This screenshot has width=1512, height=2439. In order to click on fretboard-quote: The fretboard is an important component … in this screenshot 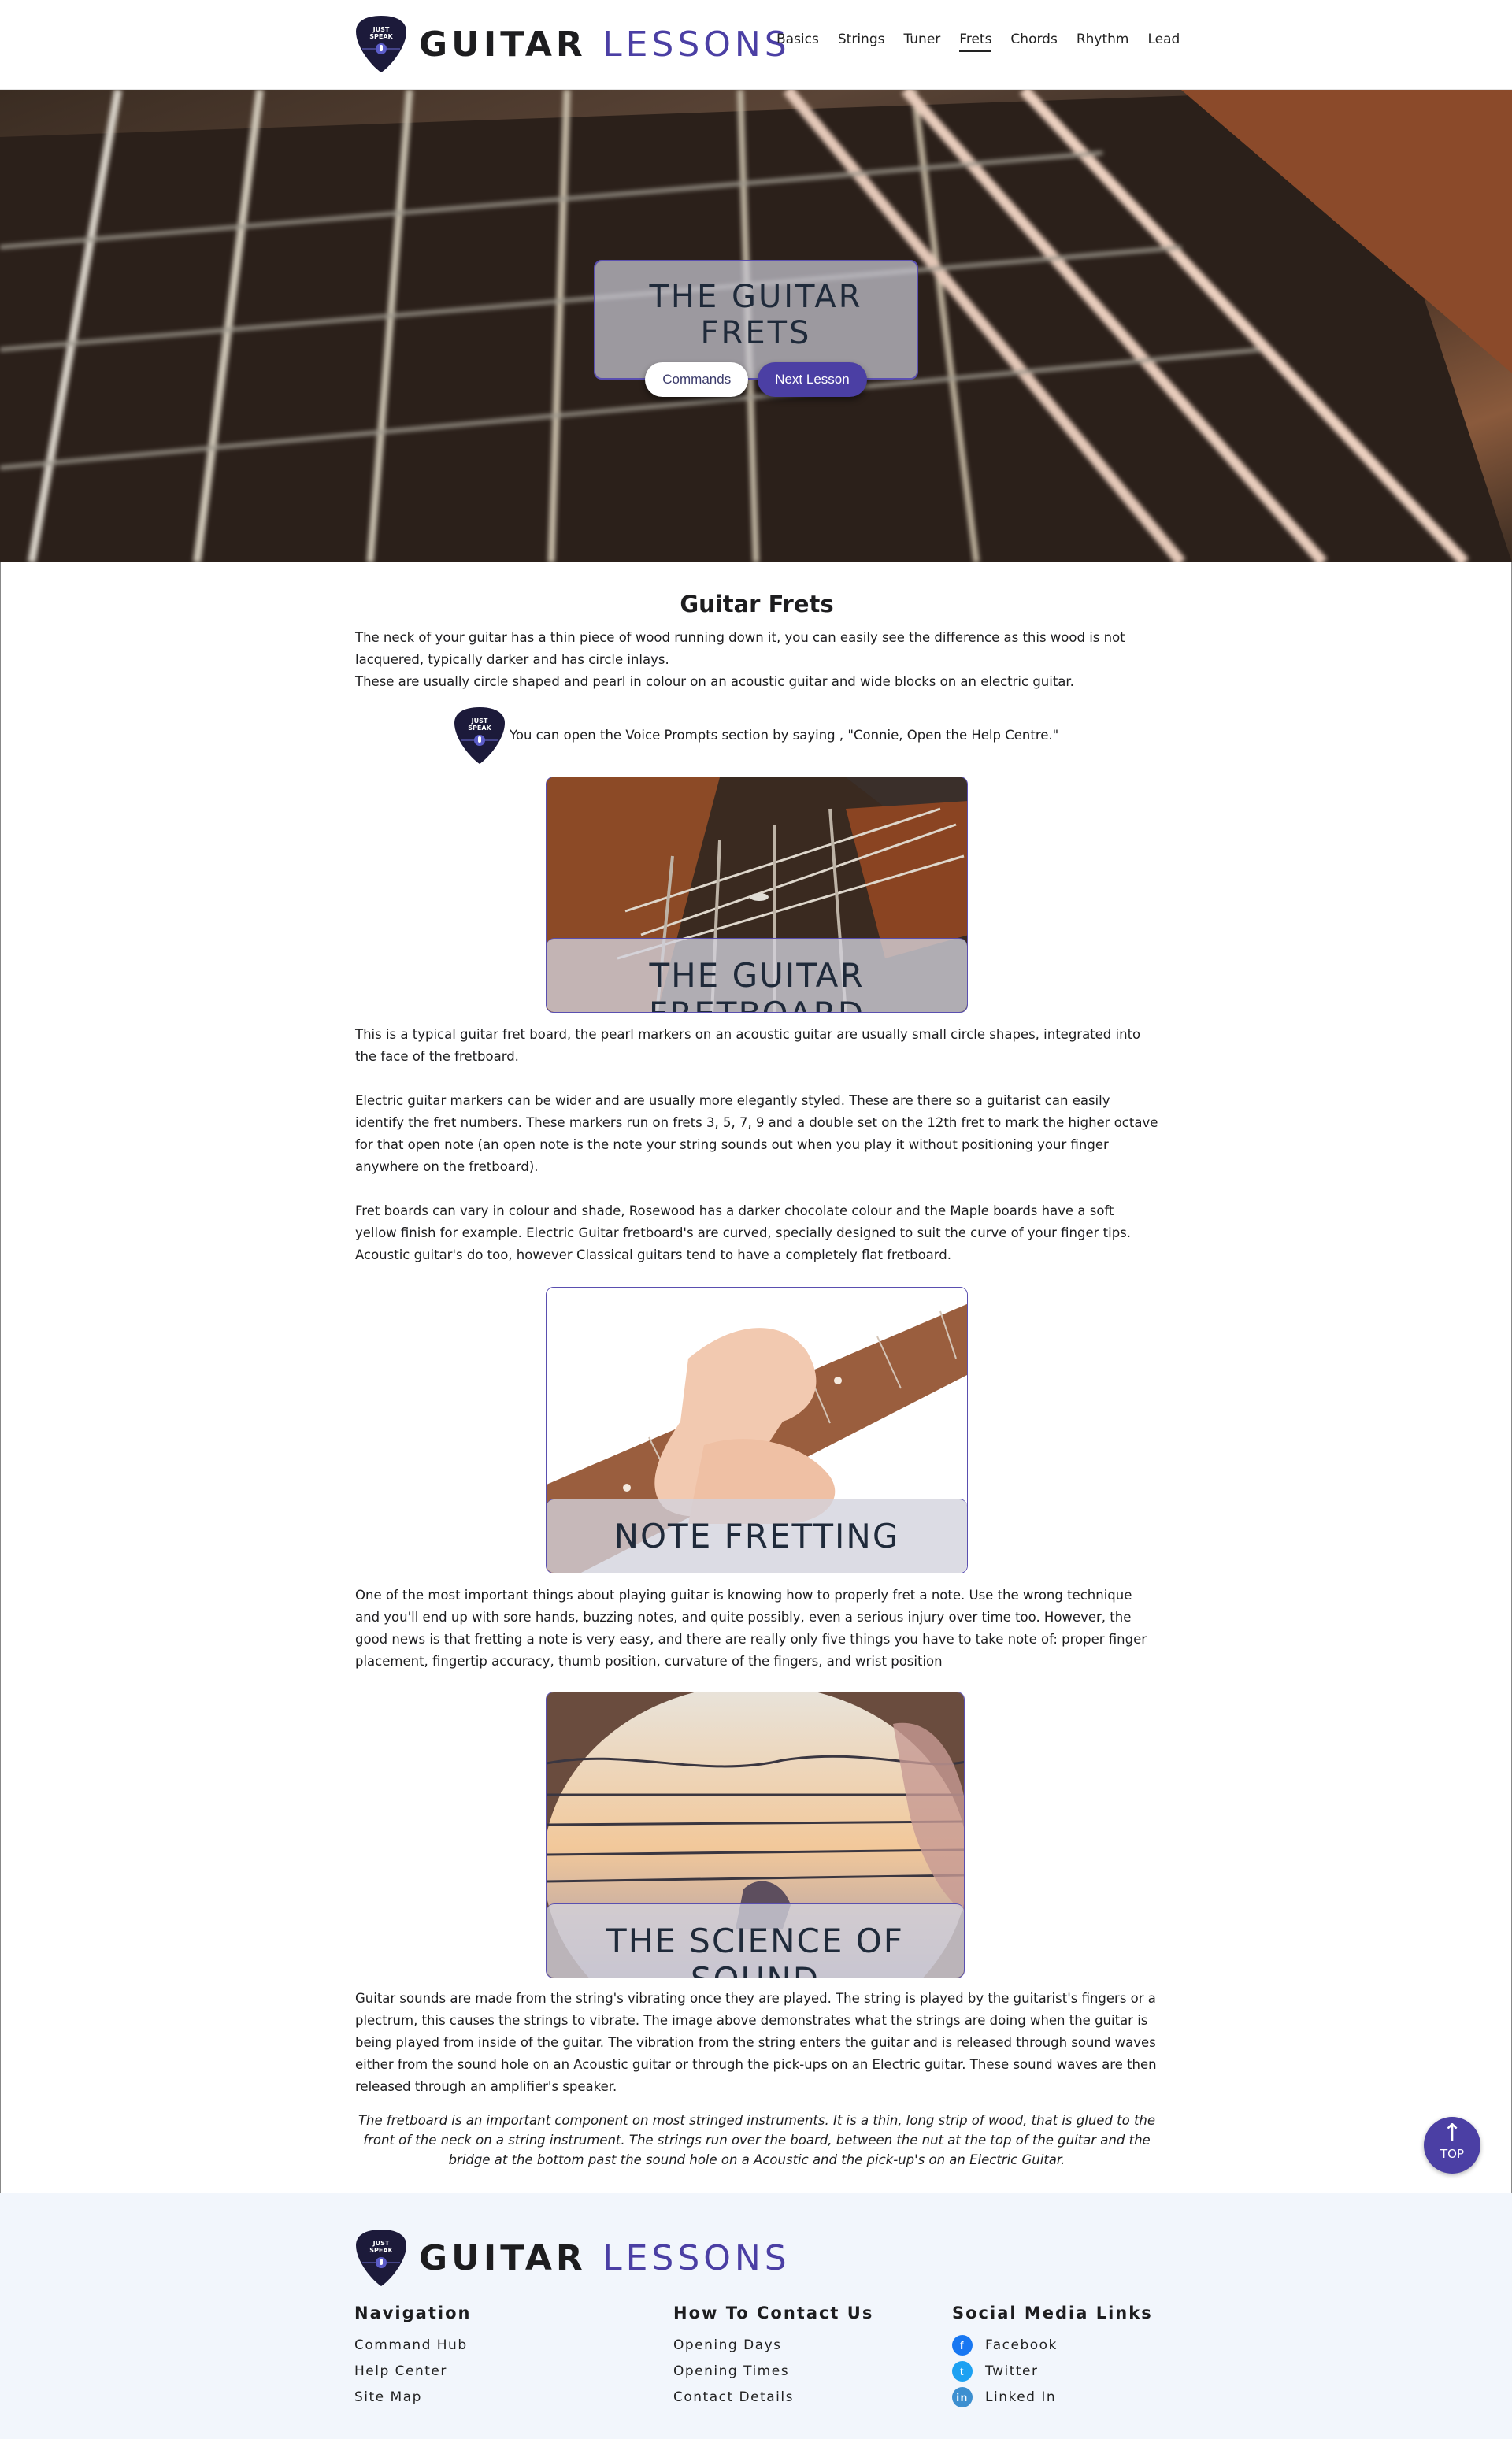, I will do `click(757, 2140)`.